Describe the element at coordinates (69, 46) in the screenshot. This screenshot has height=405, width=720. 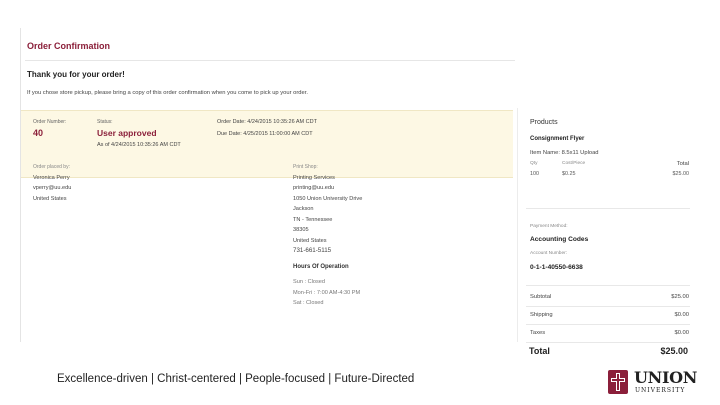
I see `page-title: Order Confirmation` at that location.